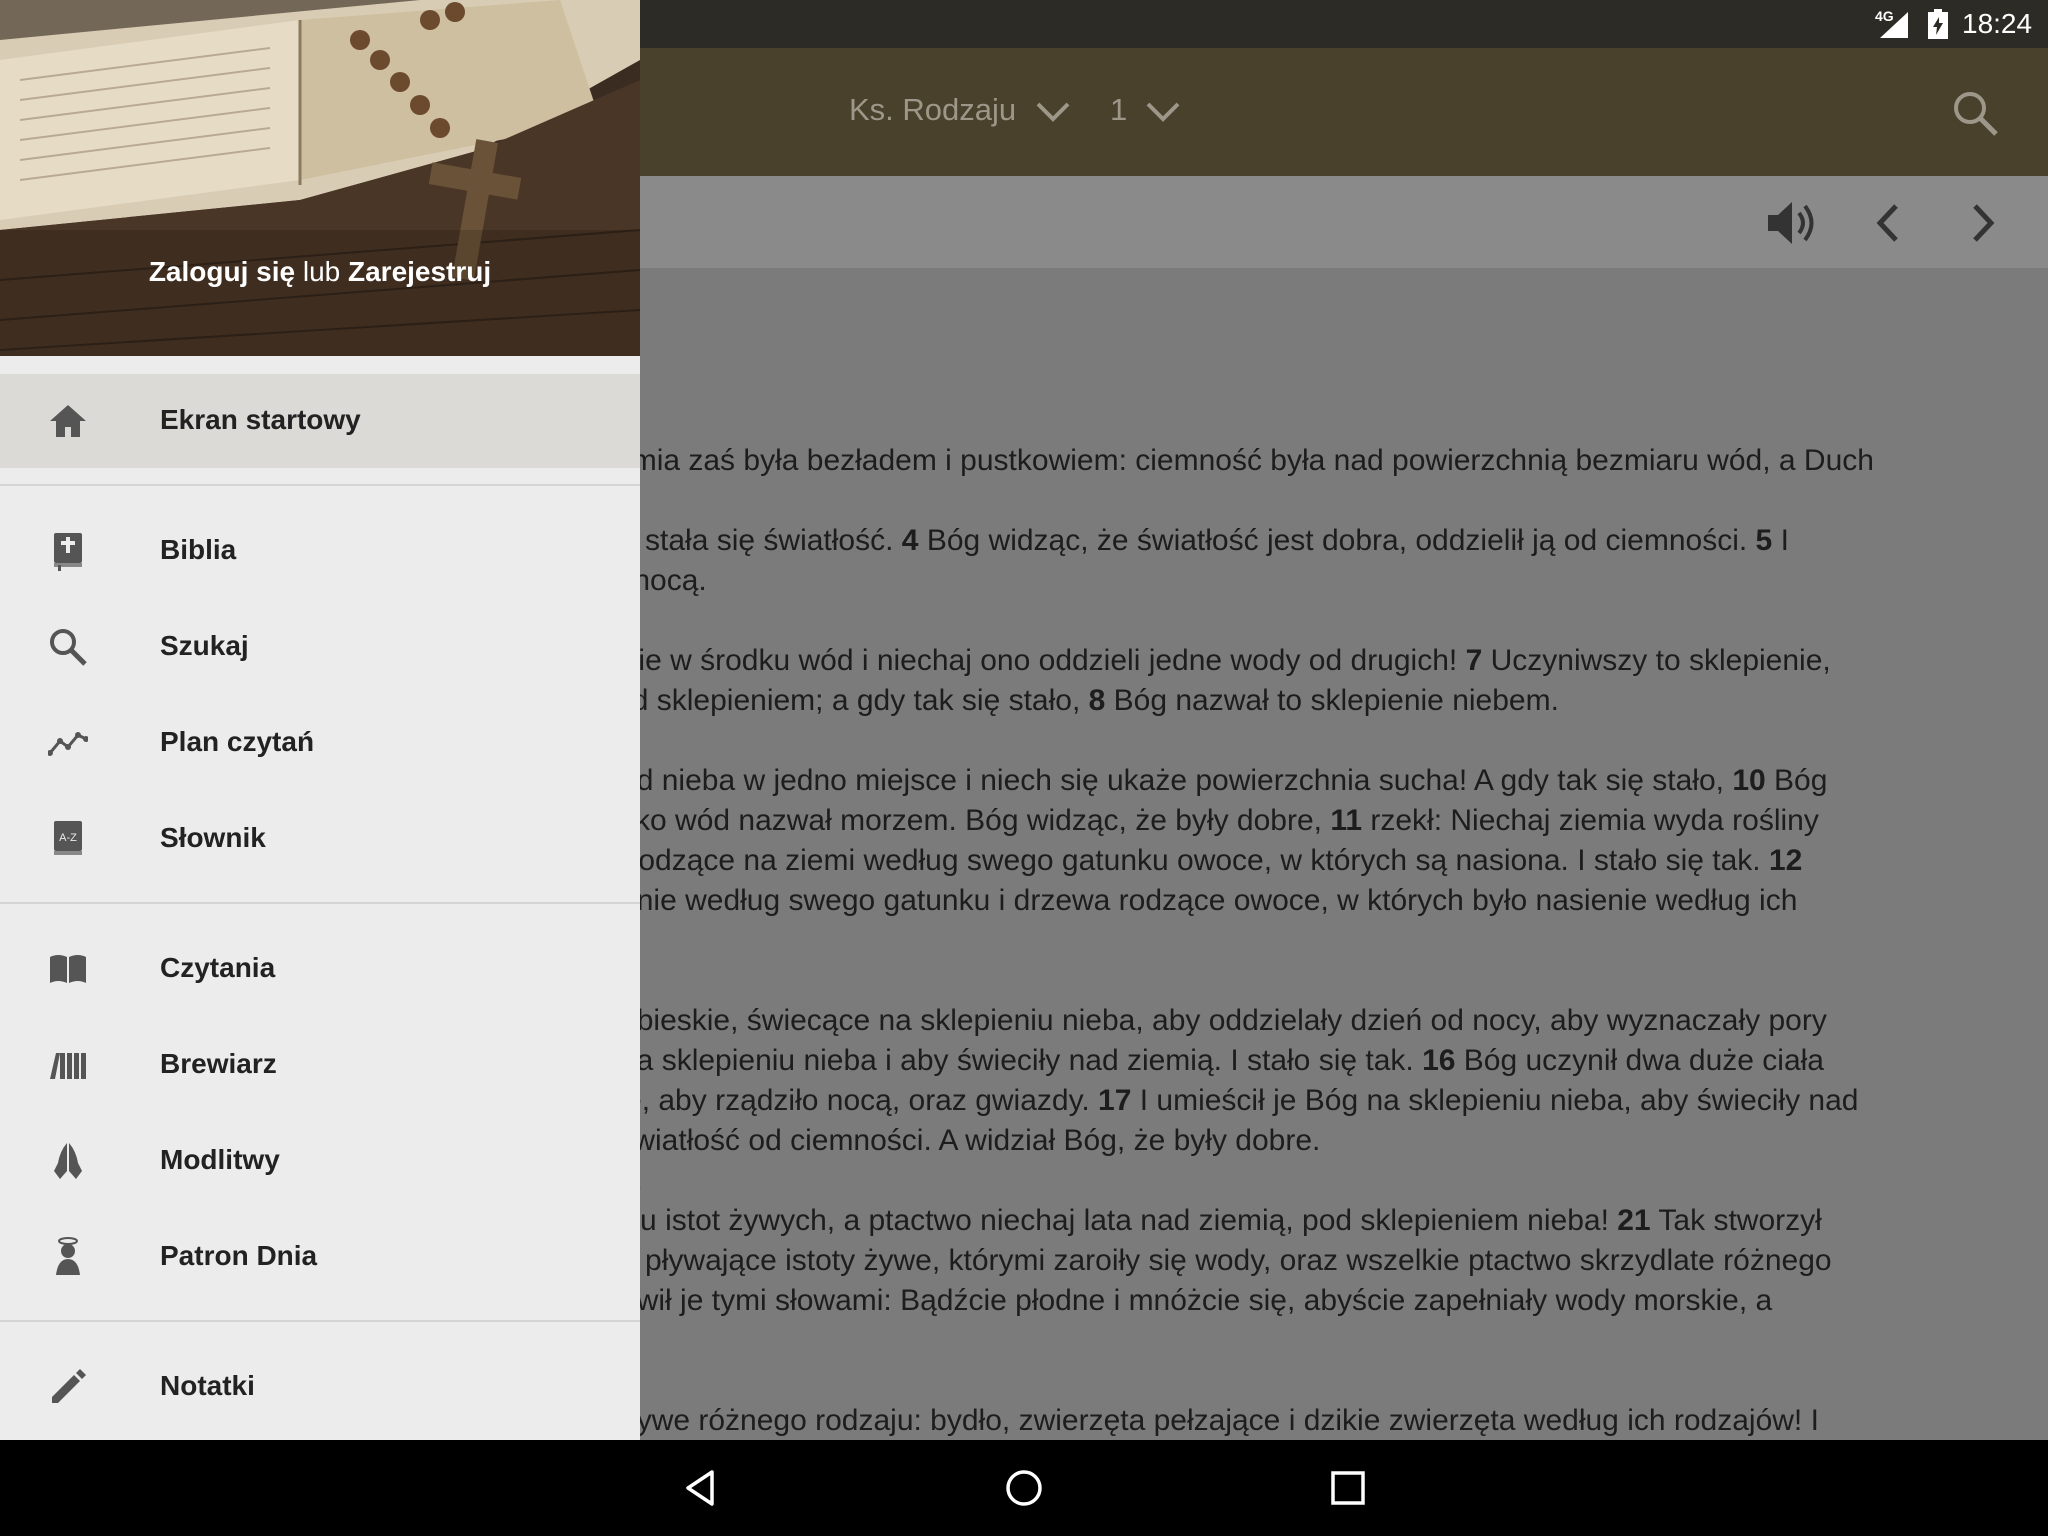  Describe the element at coordinates (1656, 660) in the screenshot. I see `verse-text: Uczyniwszy to sklepienie,` at that location.